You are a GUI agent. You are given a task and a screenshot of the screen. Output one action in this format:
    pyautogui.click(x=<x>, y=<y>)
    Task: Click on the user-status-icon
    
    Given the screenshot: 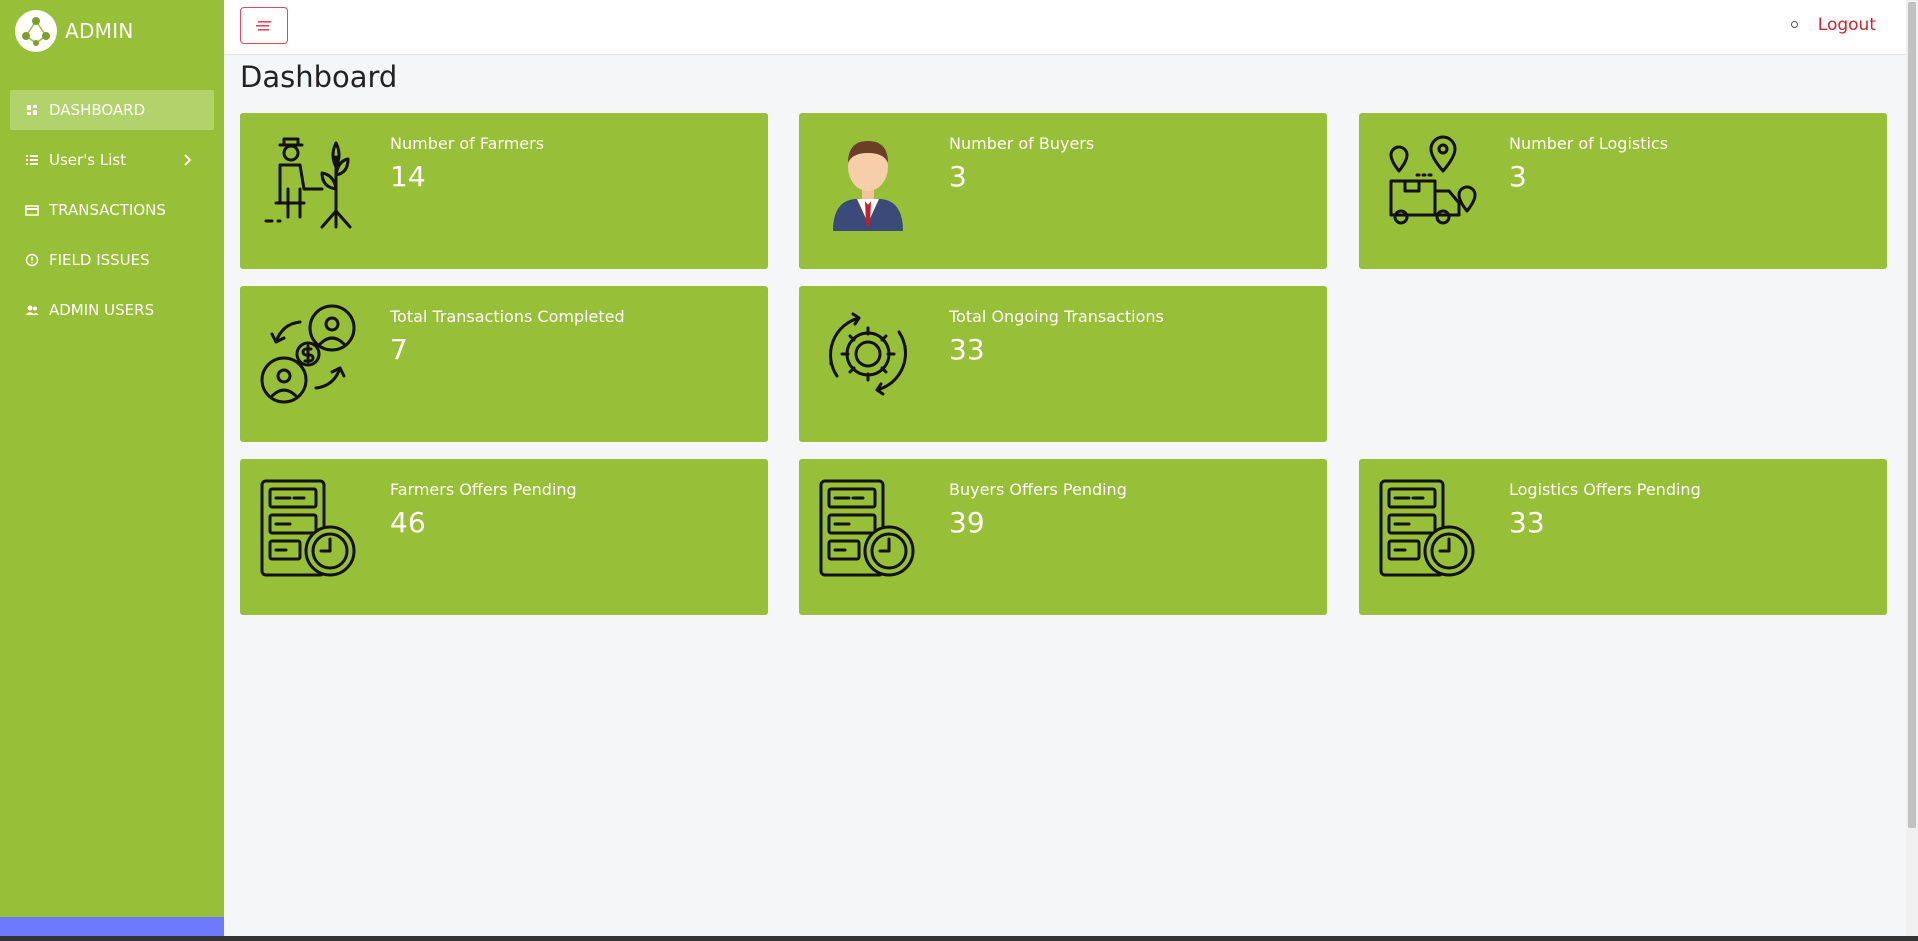 What is the action you would take?
    pyautogui.click(x=1794, y=24)
    